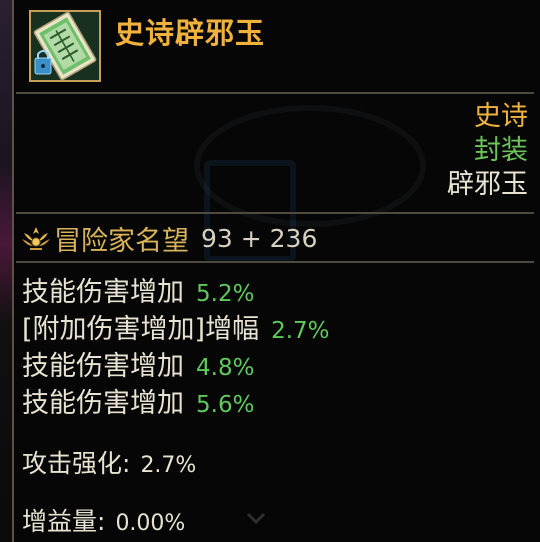 Image resolution: width=540 pixels, height=542 pixels. Describe the element at coordinates (501, 150) in the screenshot. I see `item-seal-status: 封装` at that location.